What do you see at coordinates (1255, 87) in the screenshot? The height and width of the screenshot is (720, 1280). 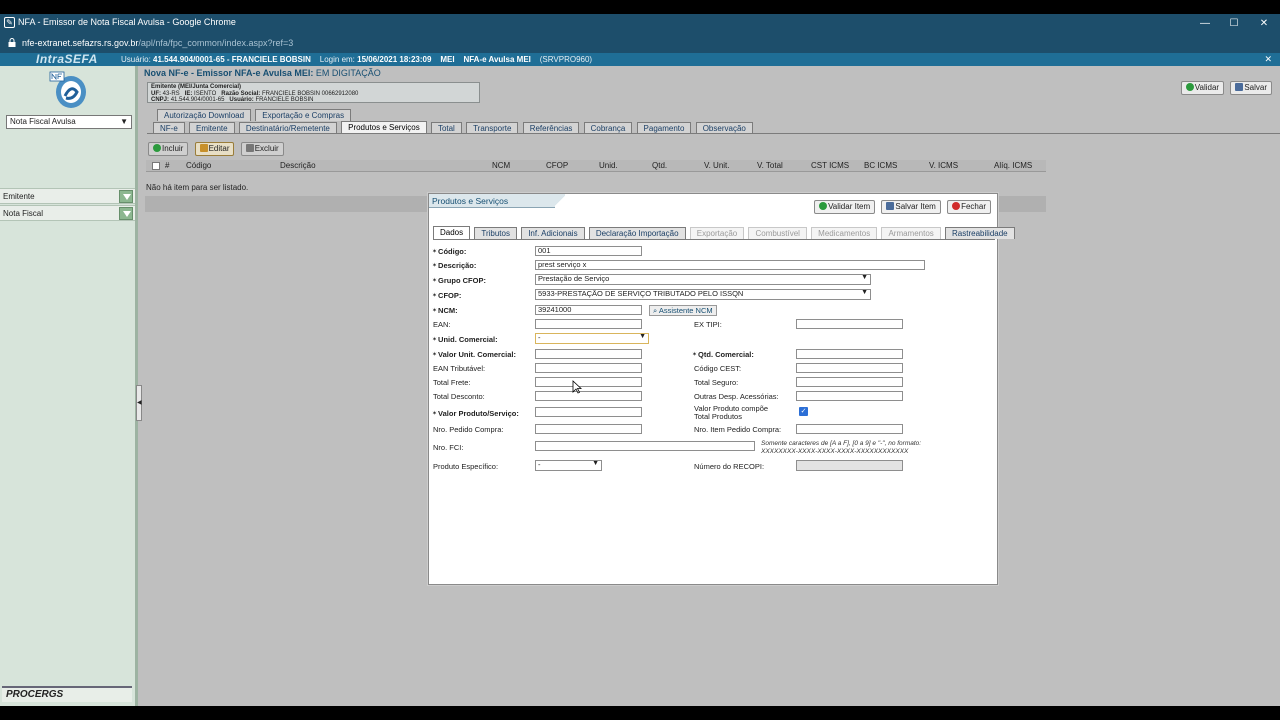 I see `salvar-label: Salvar` at bounding box center [1255, 87].